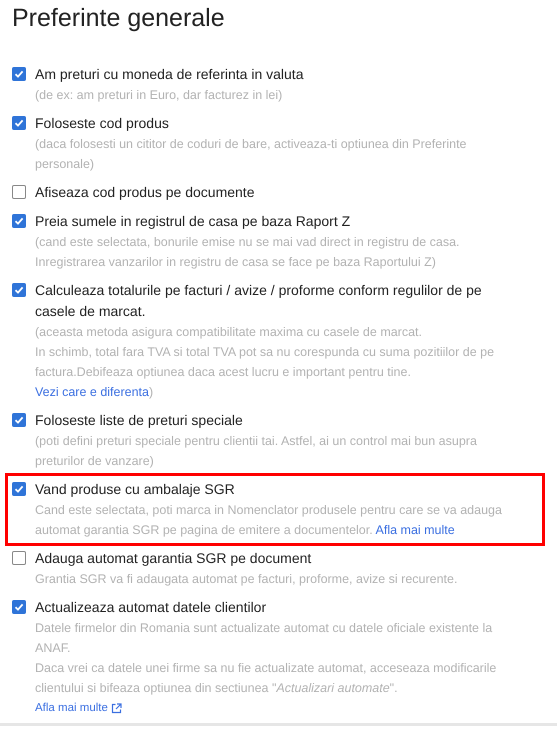 The width and height of the screenshot is (557, 740). I want to click on option-description: (daca folosesti un cititor de coduri de bare, activeaza-ti optiunea din Preferinte personale), so click(251, 154).